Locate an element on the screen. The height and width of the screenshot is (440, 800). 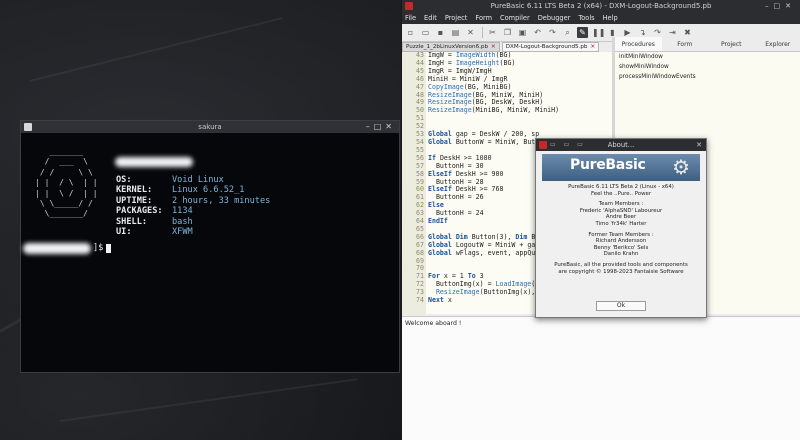
code-line: 50 ResizeImage(MiniBG, MiniW, MiniH) is located at coordinates (481, 110).